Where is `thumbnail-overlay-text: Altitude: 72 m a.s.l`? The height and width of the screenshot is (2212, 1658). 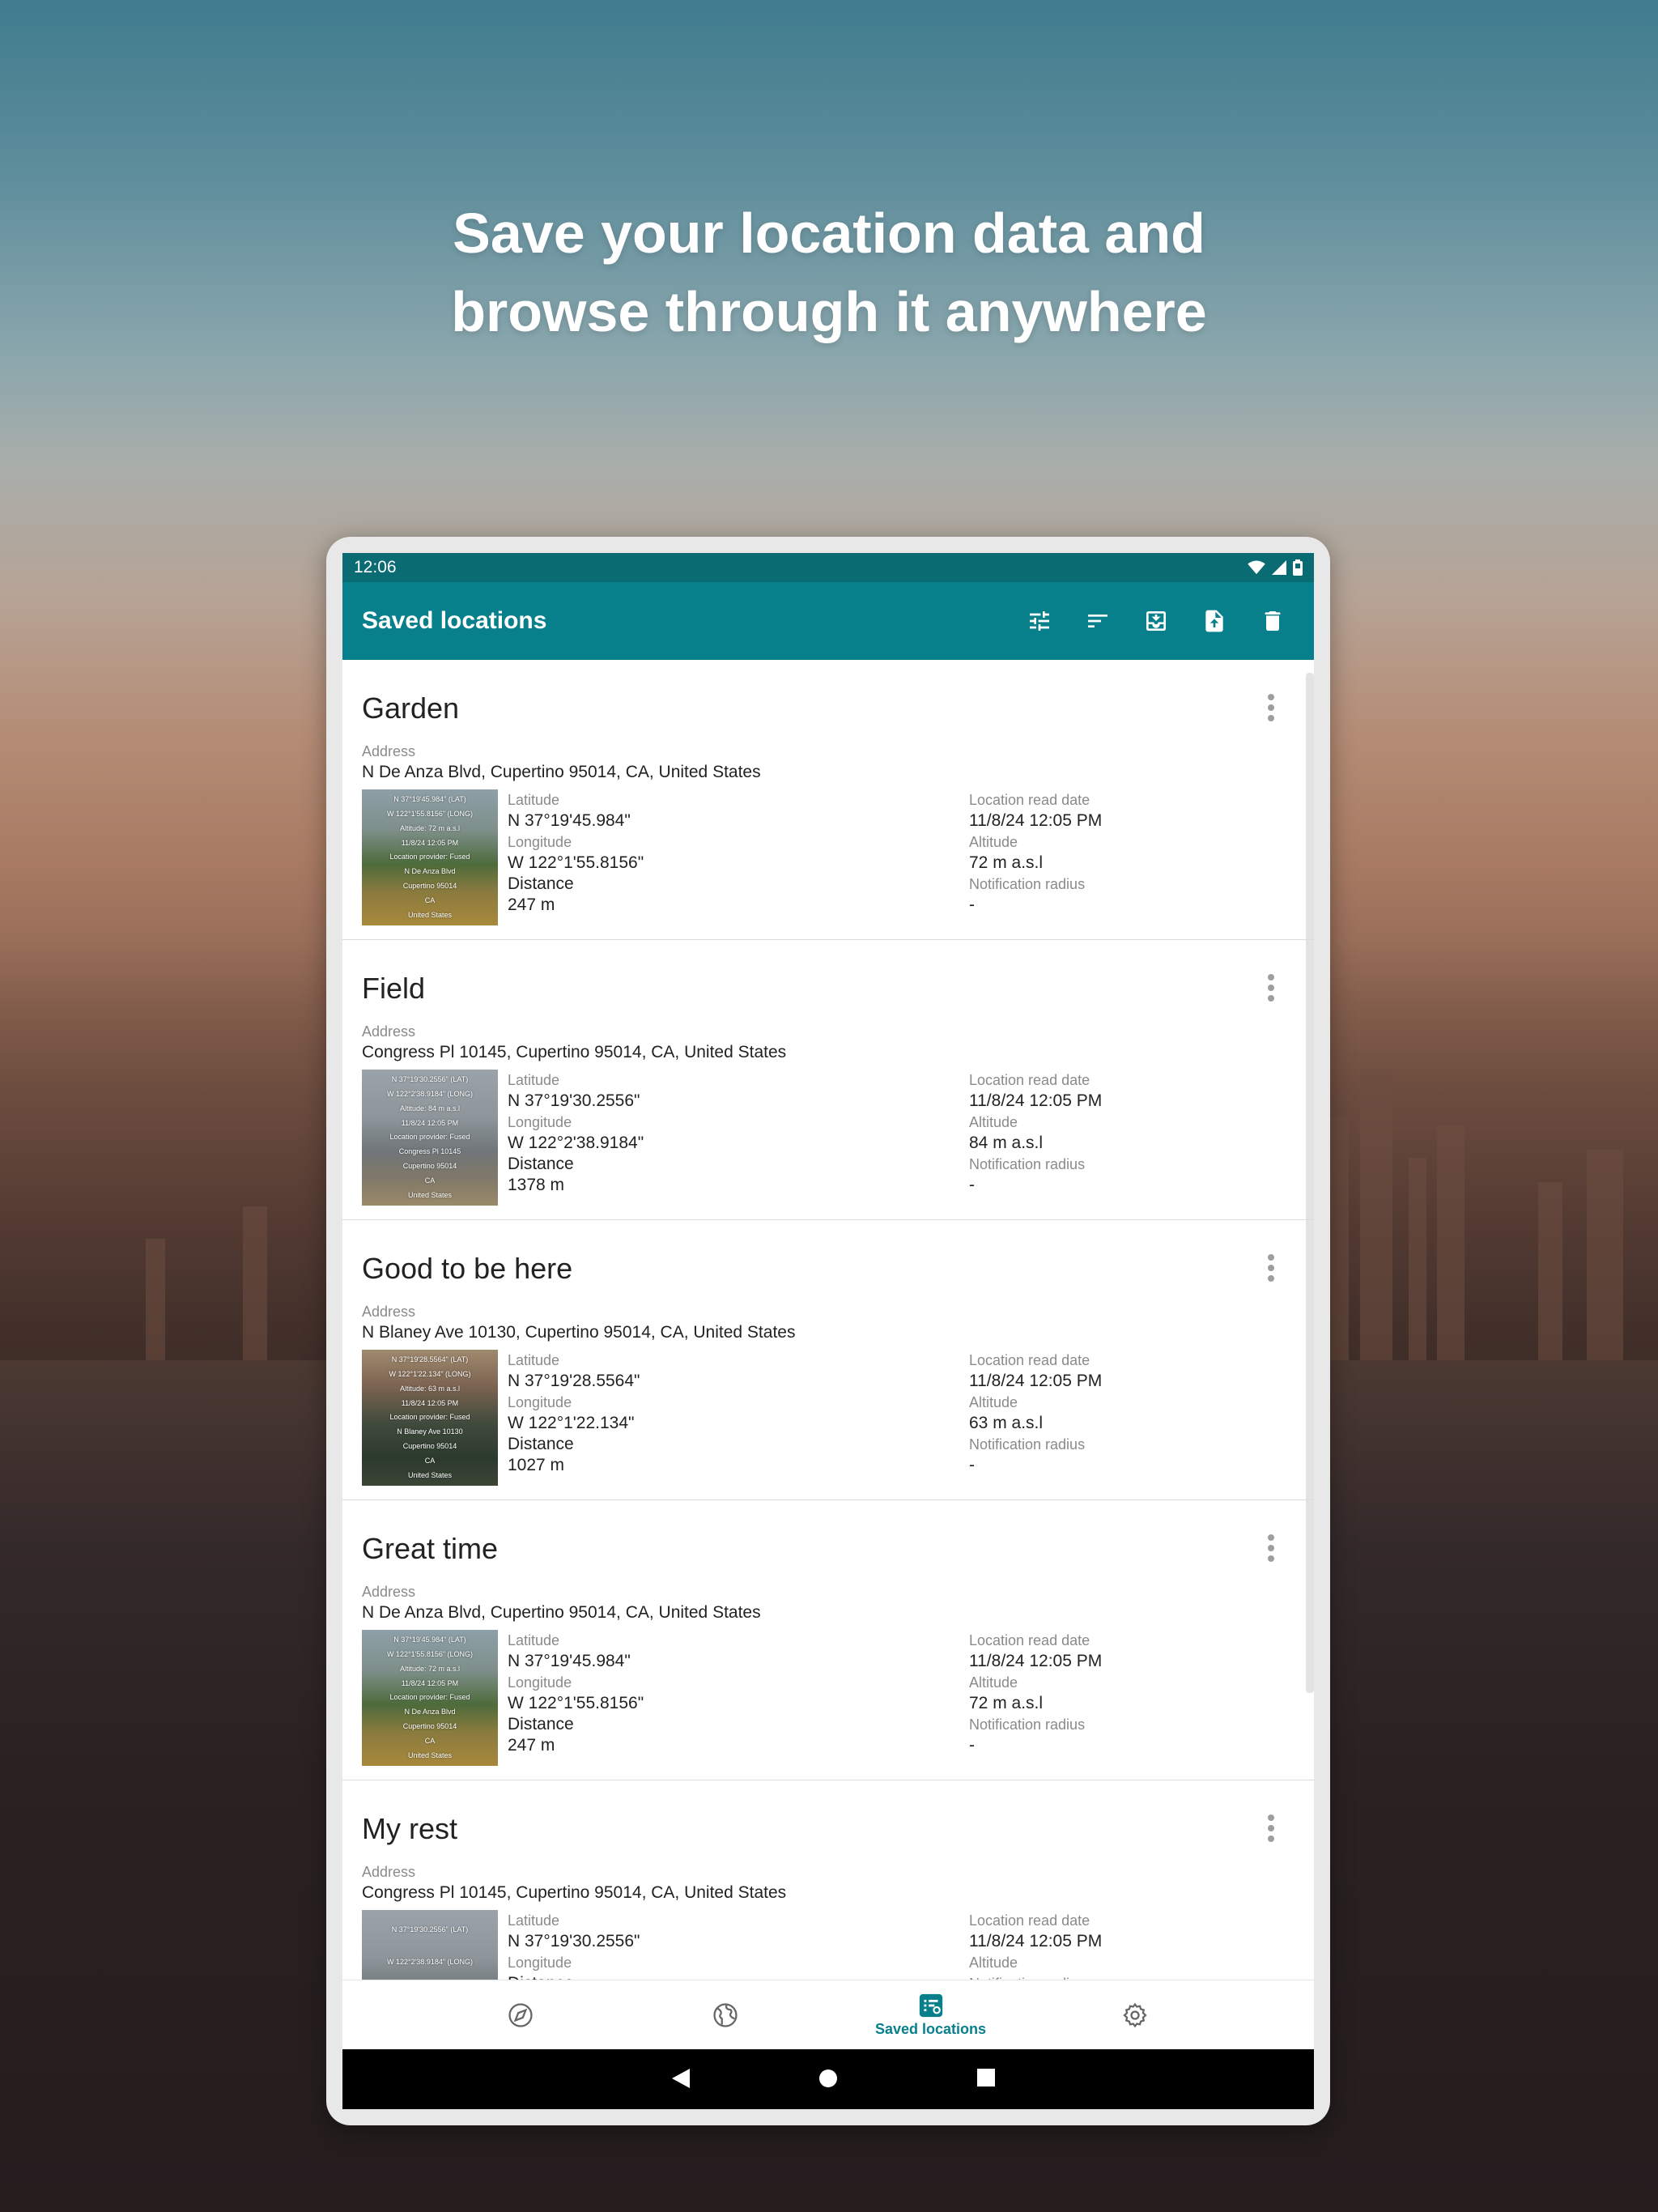 thumbnail-overlay-text: Altitude: 72 m a.s.l is located at coordinates (430, 828).